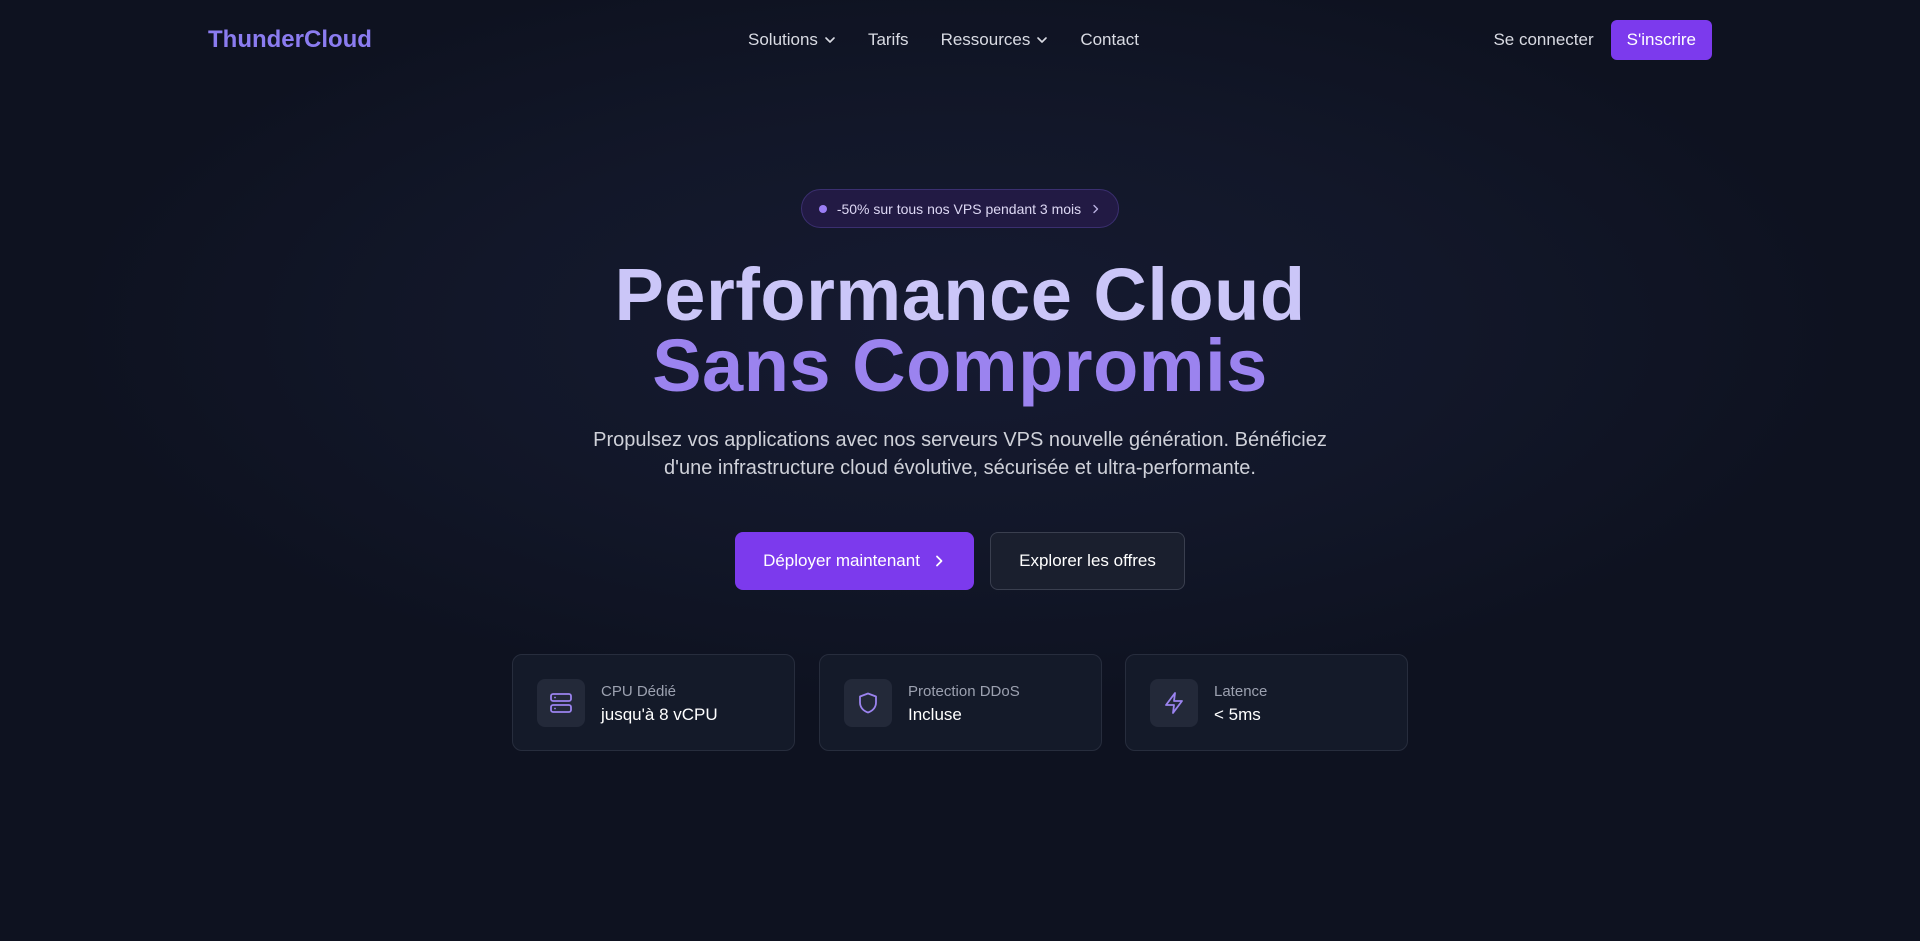  What do you see at coordinates (1661, 40) in the screenshot?
I see `signup-button: S'inscrire` at bounding box center [1661, 40].